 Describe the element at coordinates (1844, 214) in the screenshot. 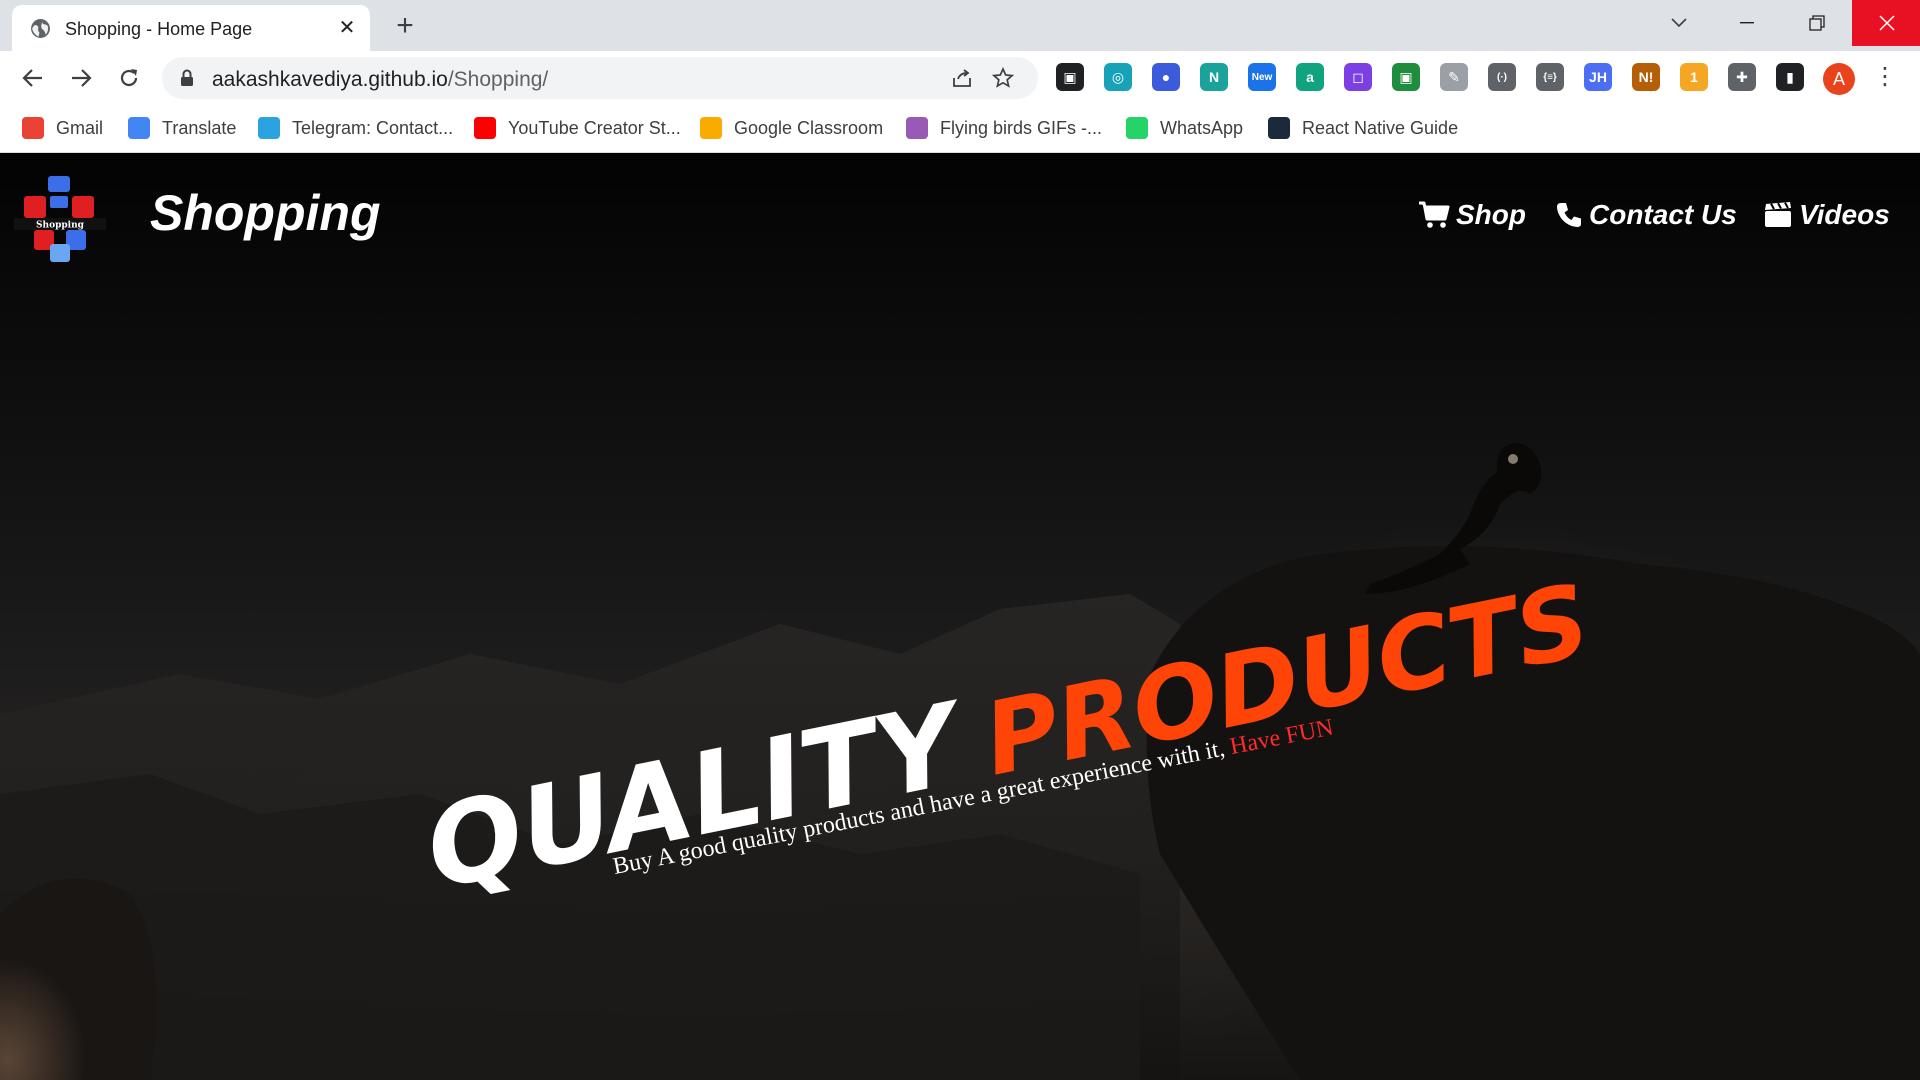

I see `nav-videos-label: Videos` at that location.